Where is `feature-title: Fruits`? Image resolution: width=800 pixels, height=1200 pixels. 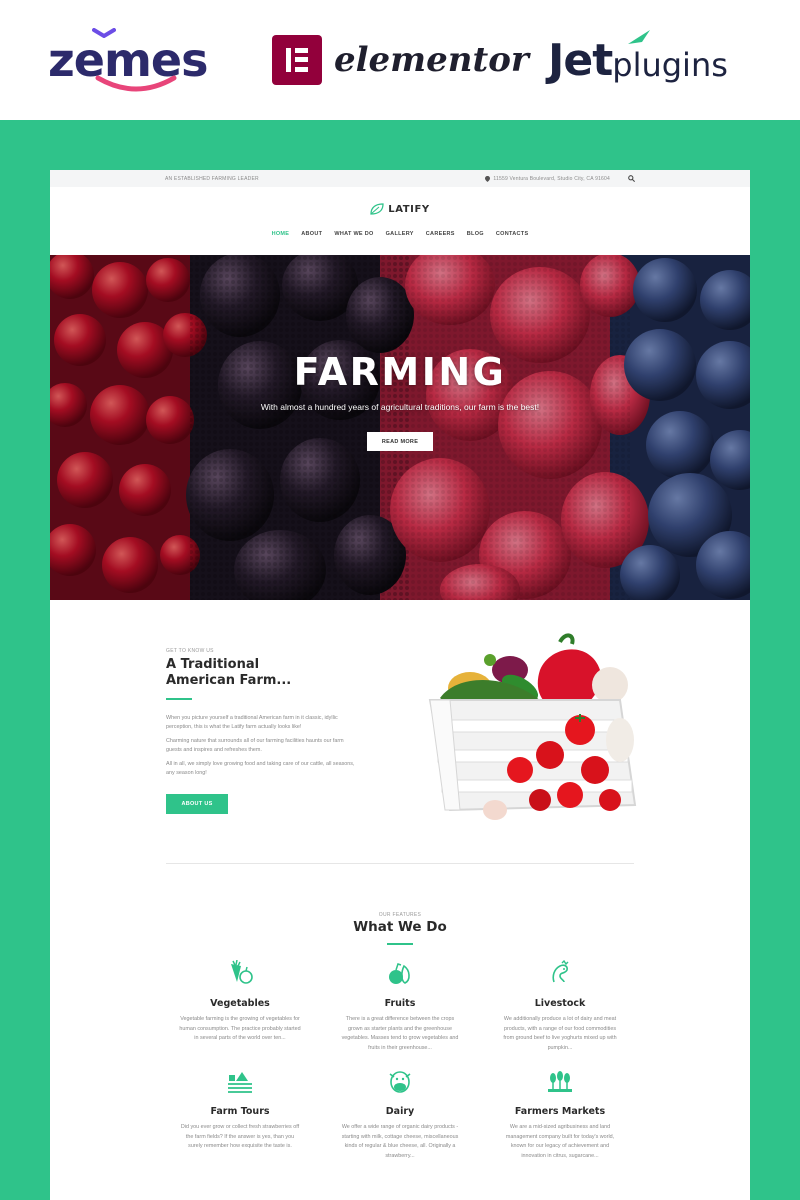 feature-title: Fruits is located at coordinates (400, 1003).